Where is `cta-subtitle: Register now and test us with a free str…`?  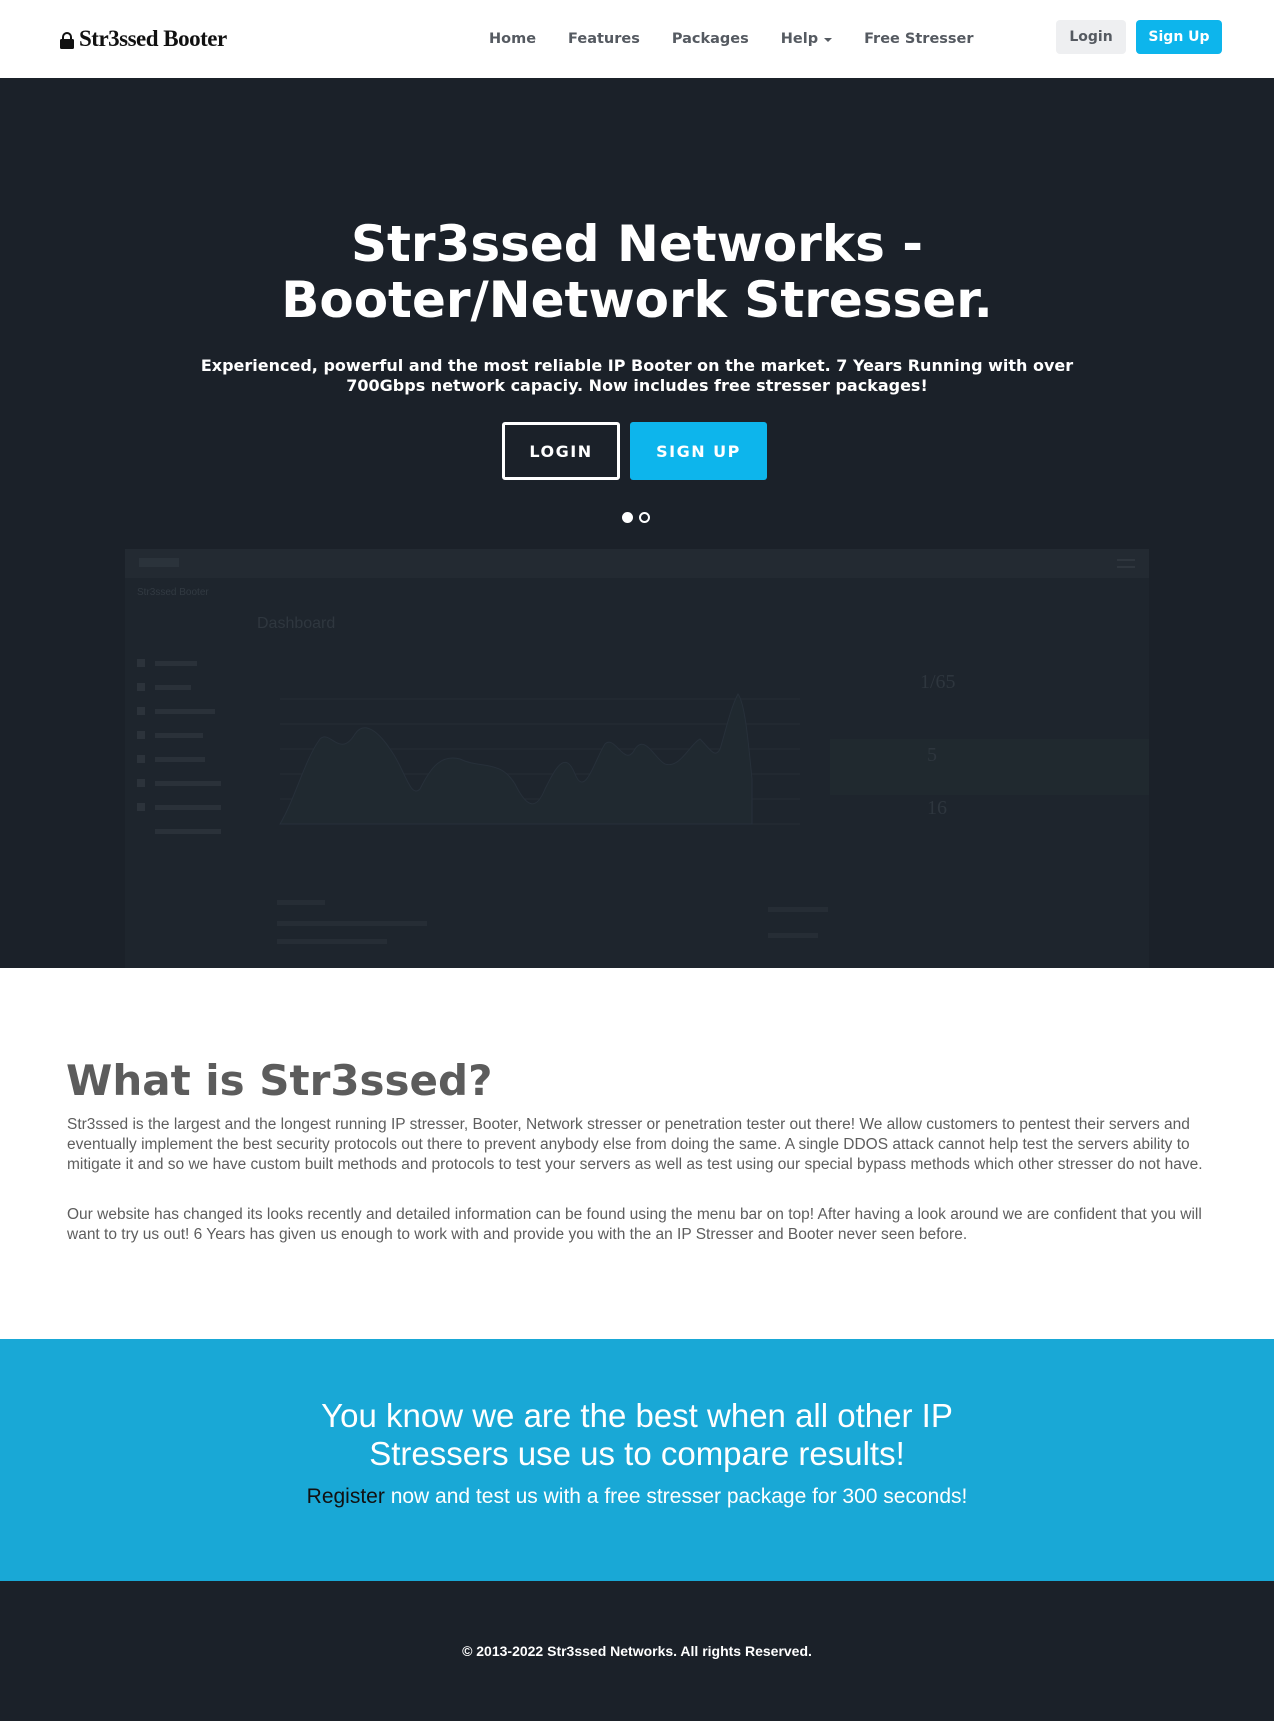
cta-subtitle: Register now and test us with a free str… is located at coordinates (637, 1497).